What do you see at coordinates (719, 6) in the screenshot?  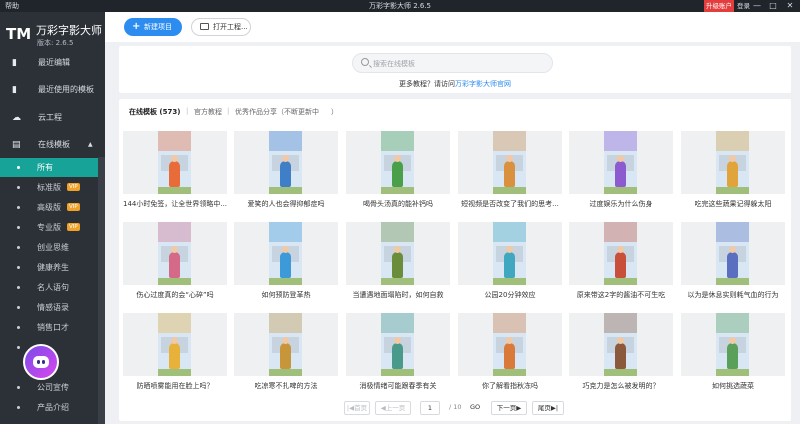 I see `upgrade-account-button: 升级账户` at bounding box center [719, 6].